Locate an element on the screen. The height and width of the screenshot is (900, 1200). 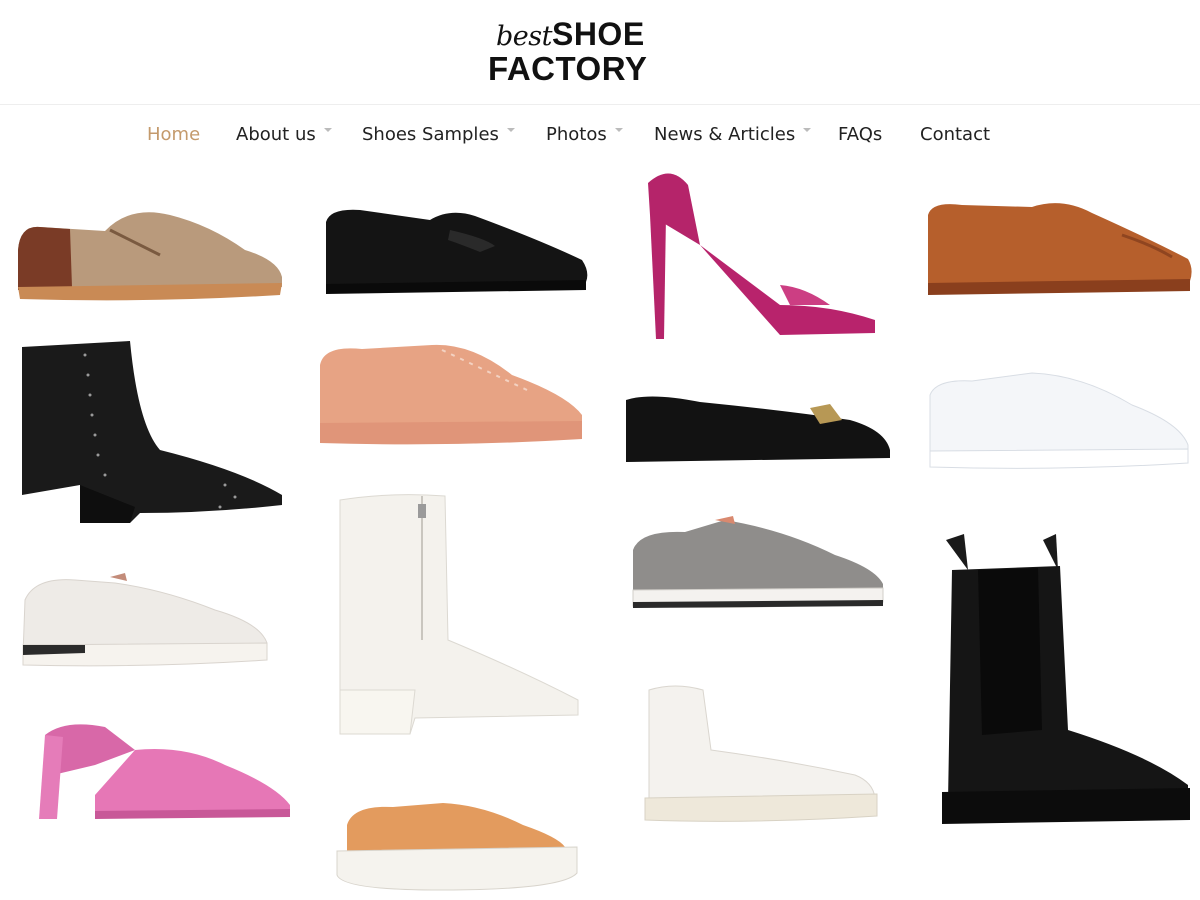
white-leather-zip-boot-image is located at coordinates (459, 614).